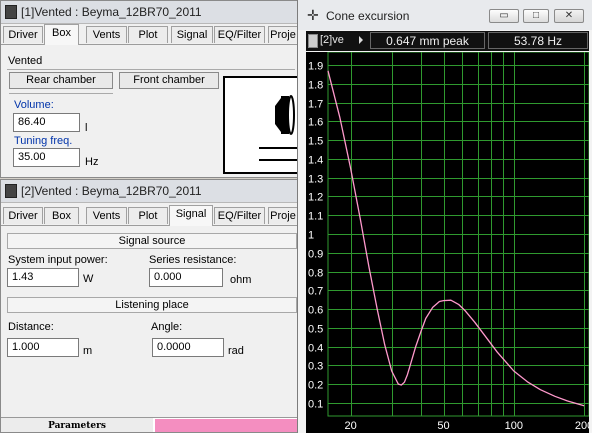 The height and width of the screenshot is (433, 592). What do you see at coordinates (193, 260) in the screenshot?
I see `resistance-label: Series resistance:` at bounding box center [193, 260].